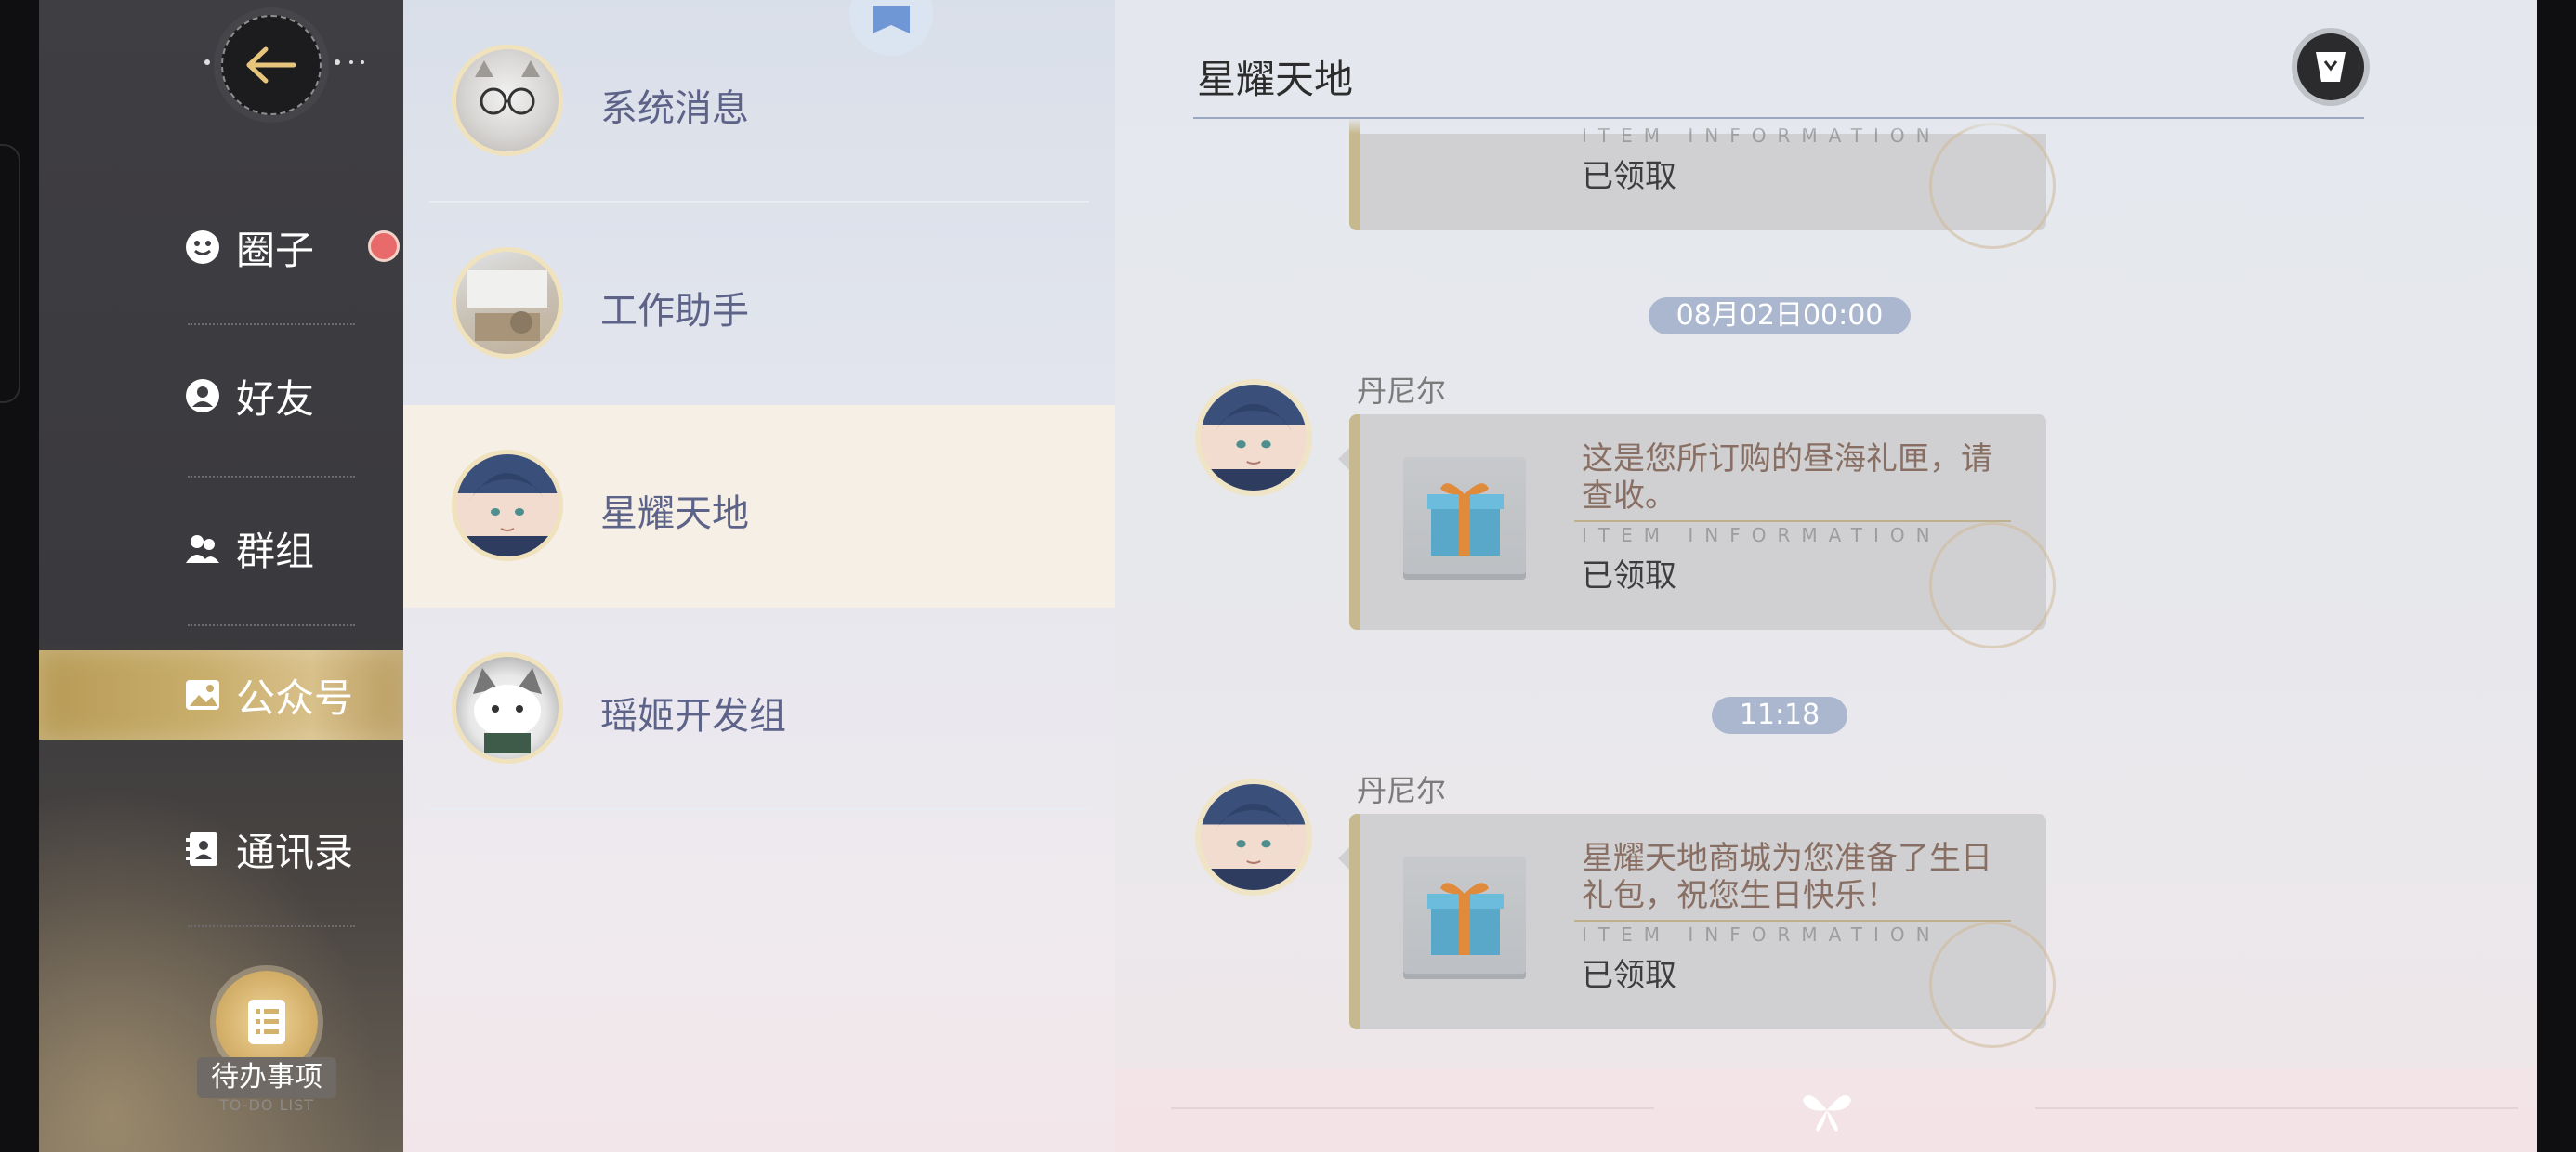  I want to click on nav-item-friends: 好友, so click(221, 395).